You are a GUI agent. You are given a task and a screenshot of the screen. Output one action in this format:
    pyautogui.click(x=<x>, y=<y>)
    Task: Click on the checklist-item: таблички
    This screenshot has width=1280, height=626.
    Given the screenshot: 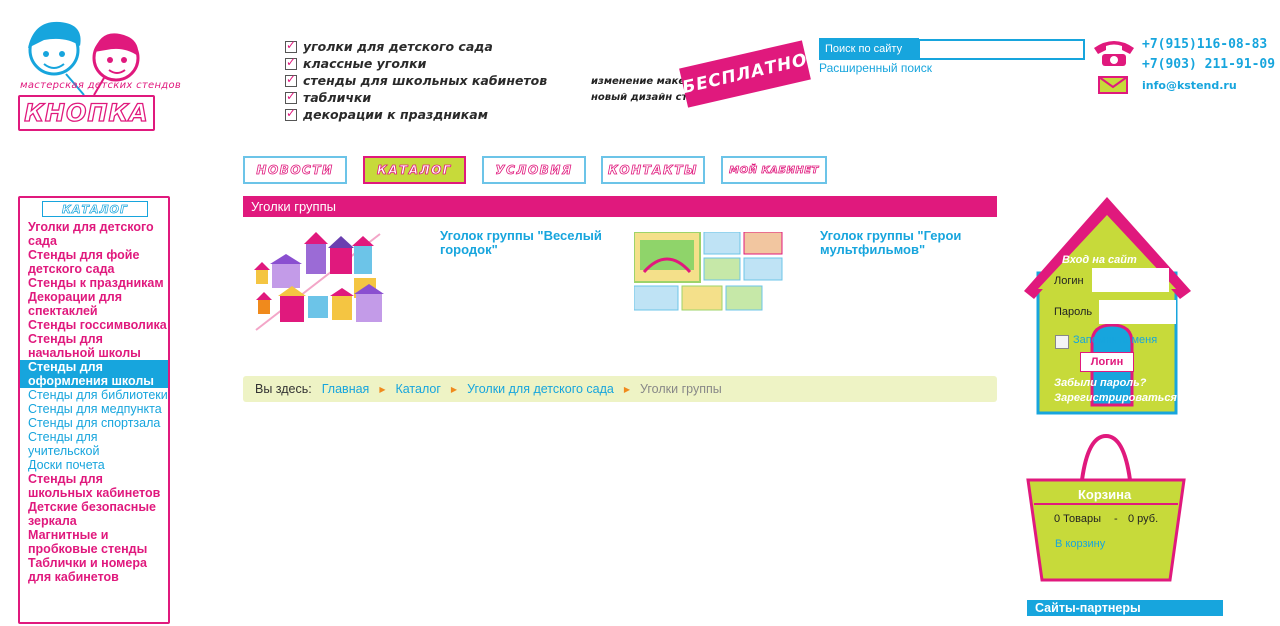 What is the action you would take?
    pyautogui.click(x=416, y=97)
    